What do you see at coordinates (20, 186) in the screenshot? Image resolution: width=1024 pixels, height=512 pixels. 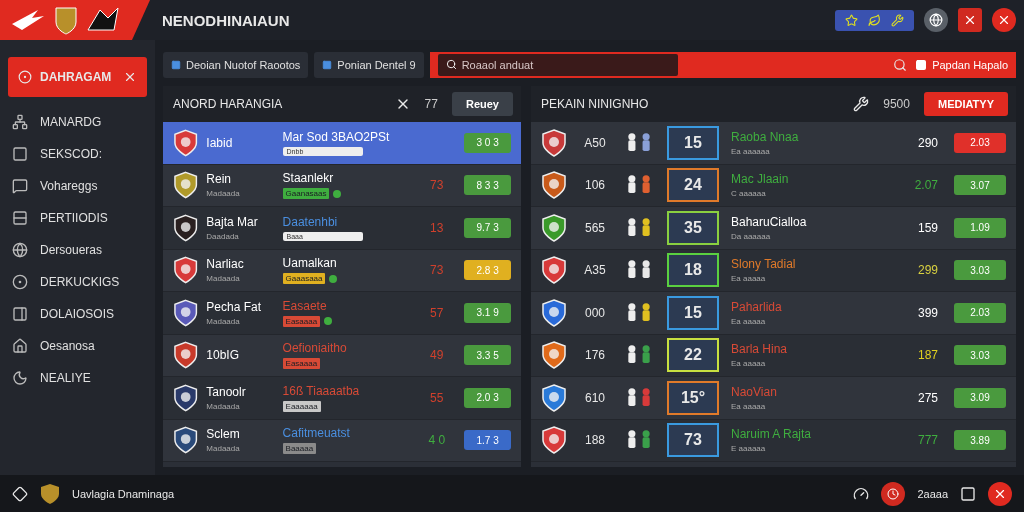 I see `chat-icon` at bounding box center [20, 186].